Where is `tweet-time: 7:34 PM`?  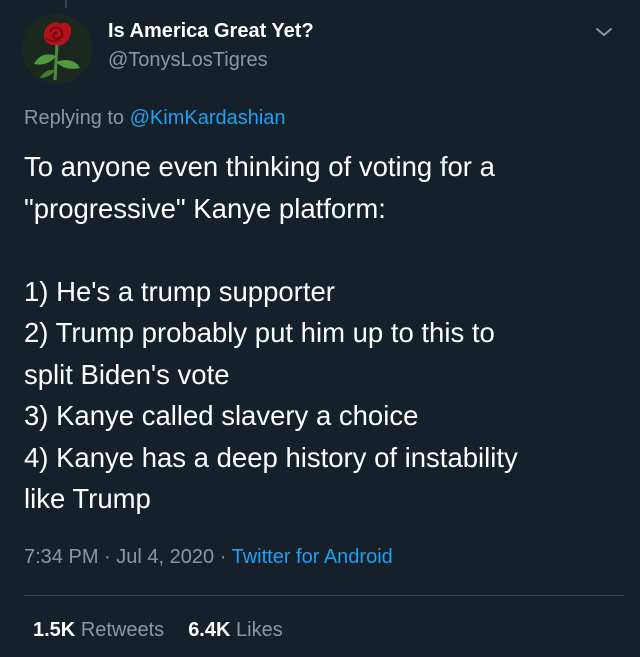 tweet-time: 7:34 PM is located at coordinates (61, 557).